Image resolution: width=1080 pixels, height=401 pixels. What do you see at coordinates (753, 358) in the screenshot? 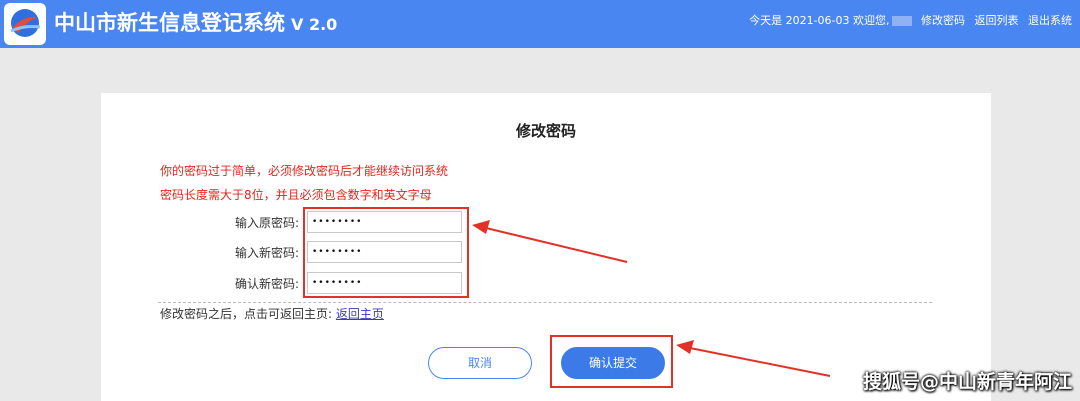
I see `arrow-to-submit` at bounding box center [753, 358].